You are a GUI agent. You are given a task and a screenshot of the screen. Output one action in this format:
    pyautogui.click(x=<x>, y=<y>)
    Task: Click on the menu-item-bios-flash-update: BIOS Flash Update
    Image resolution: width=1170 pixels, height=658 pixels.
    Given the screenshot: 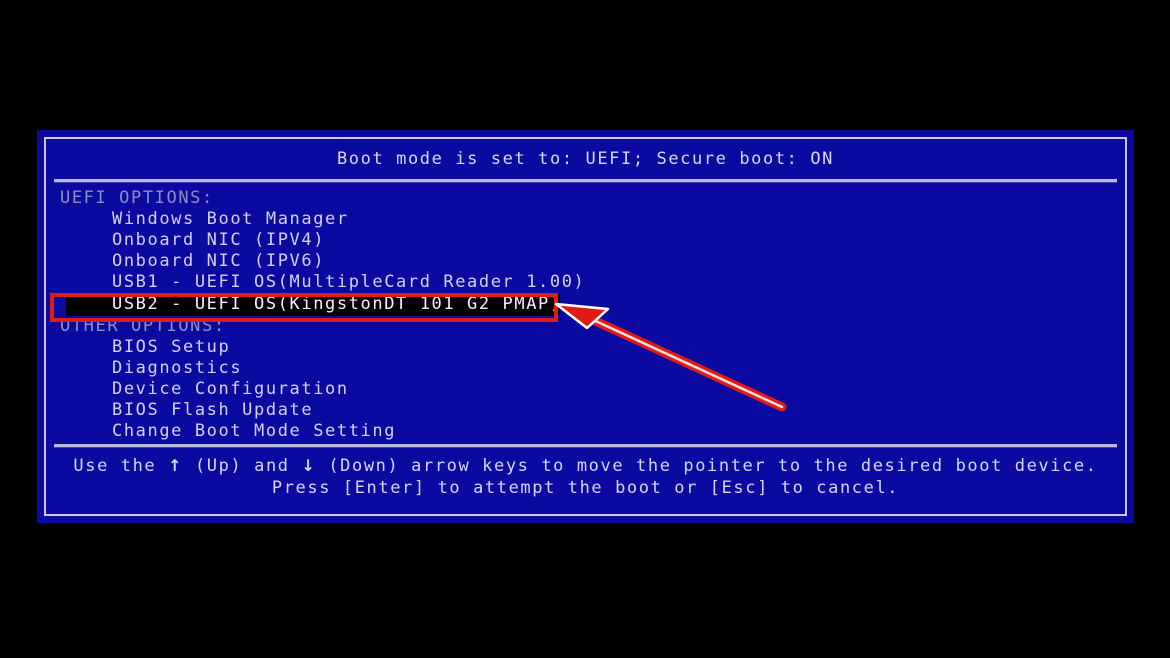 What is the action you would take?
    pyautogui.click(x=585, y=410)
    